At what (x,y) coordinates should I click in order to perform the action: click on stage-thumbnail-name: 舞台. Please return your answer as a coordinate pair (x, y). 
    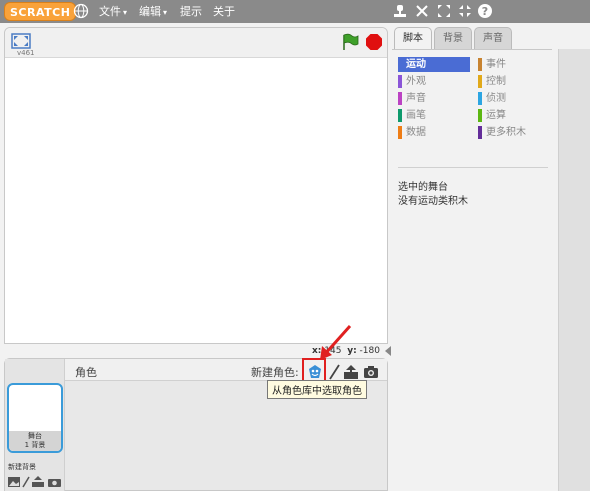
    Looking at the image, I should click on (35, 436).